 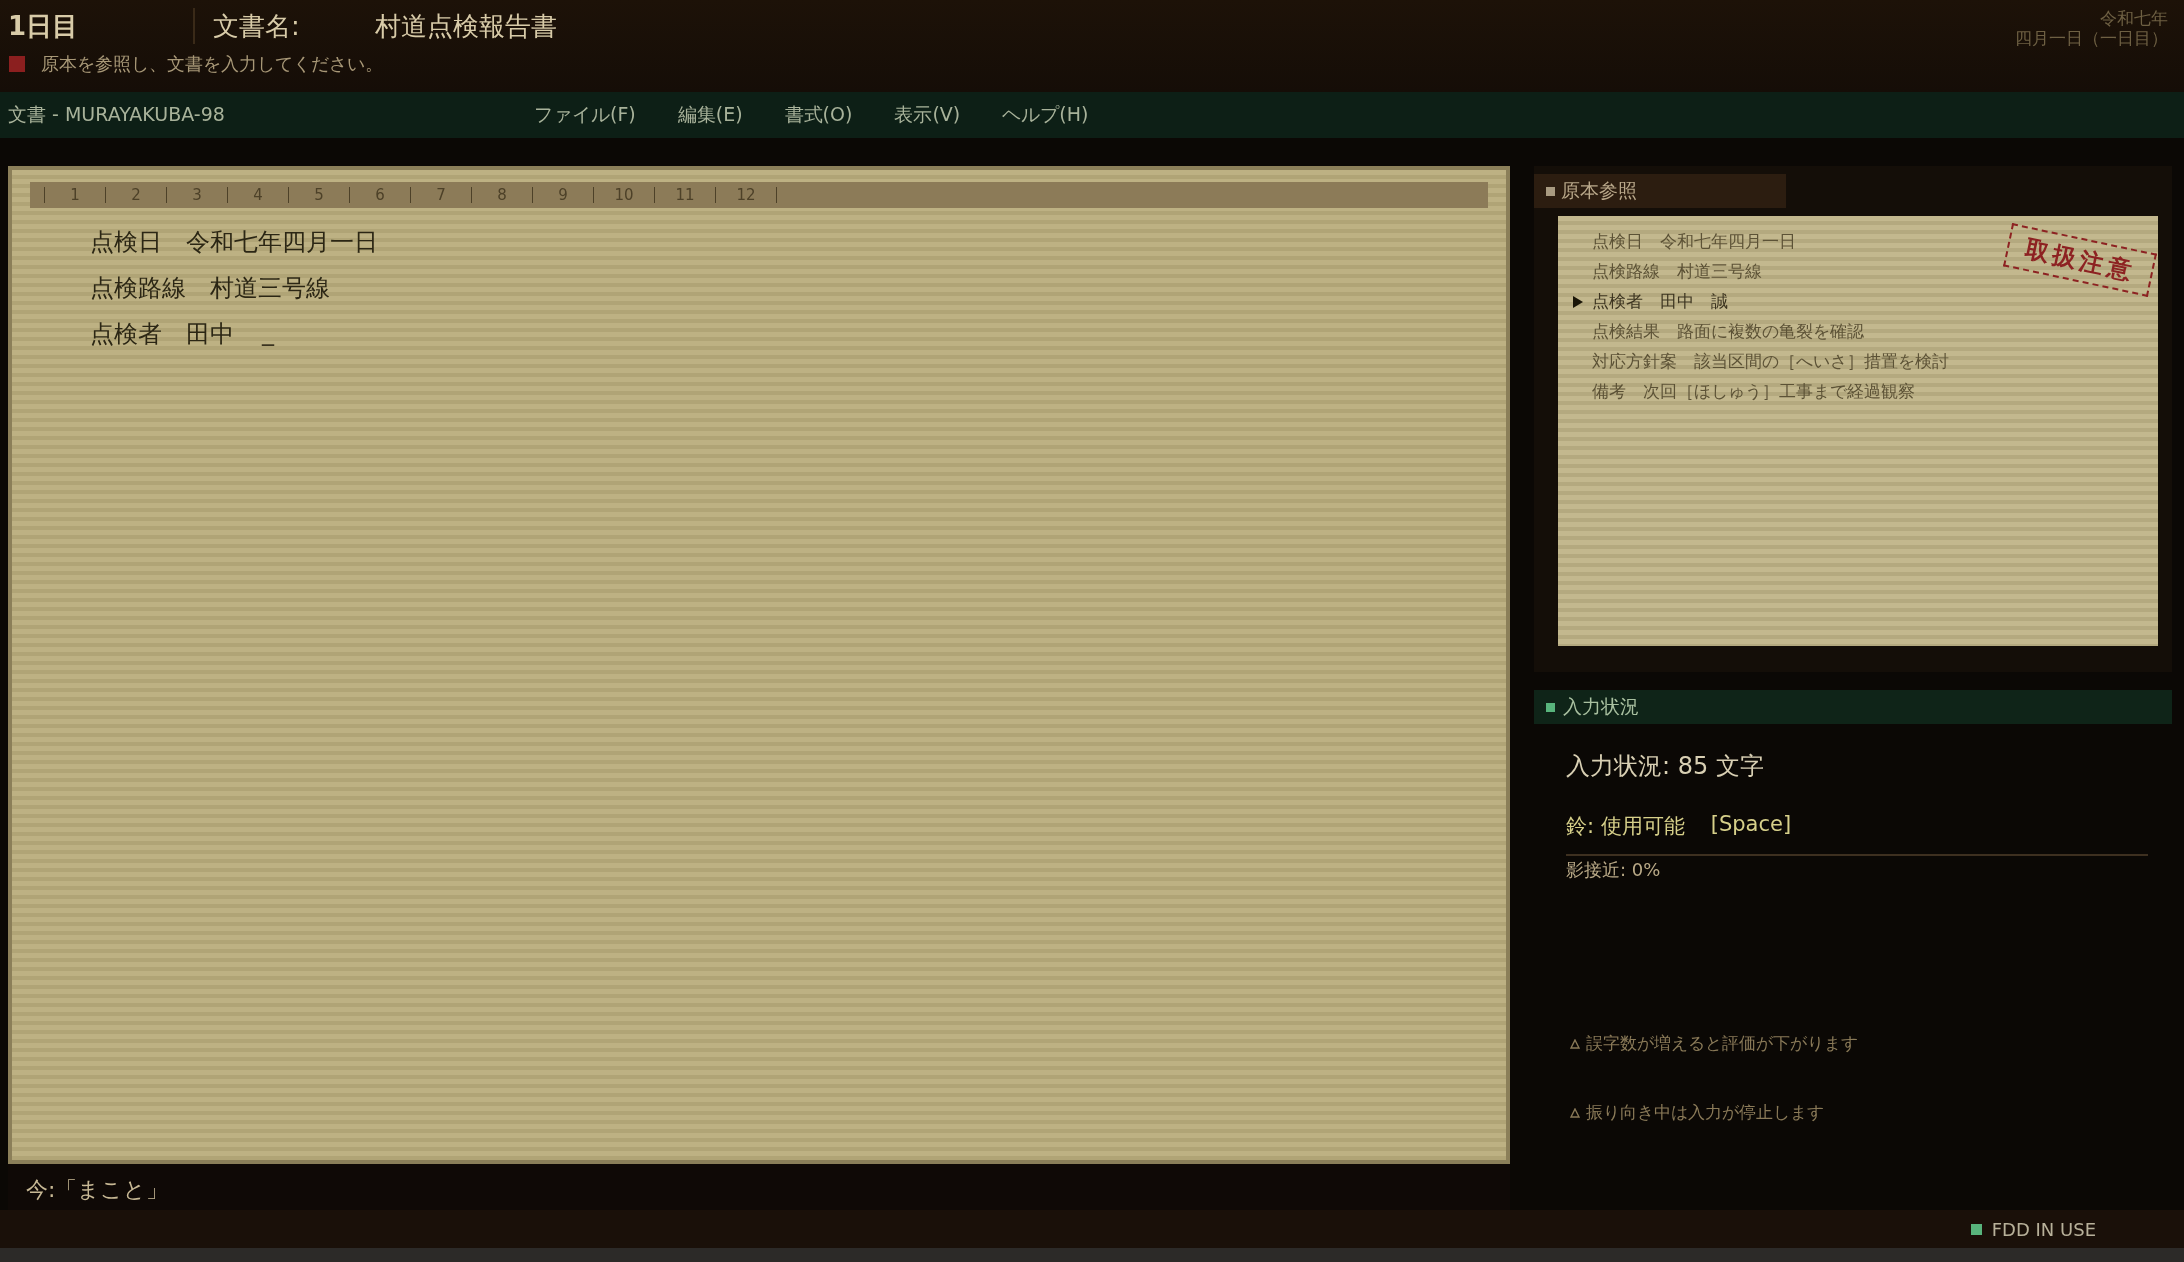 What do you see at coordinates (585, 115) in the screenshot?
I see `menu-item: ファイル(F)` at bounding box center [585, 115].